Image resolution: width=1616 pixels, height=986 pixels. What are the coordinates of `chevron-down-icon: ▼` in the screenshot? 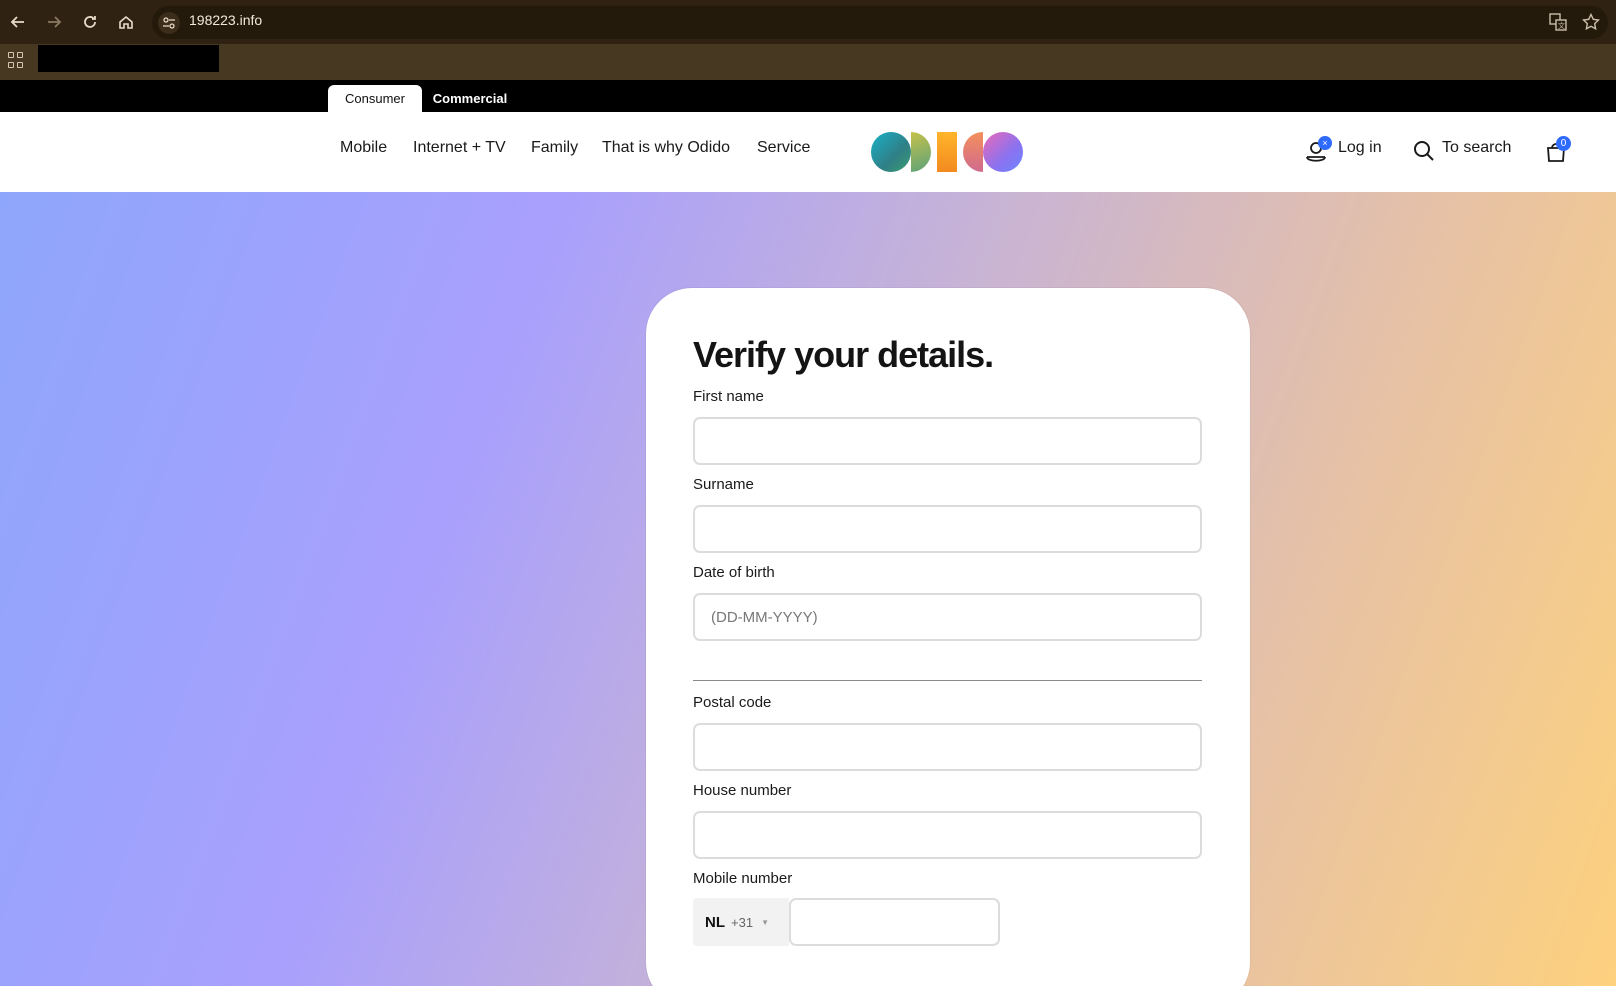 It's located at (765, 922).